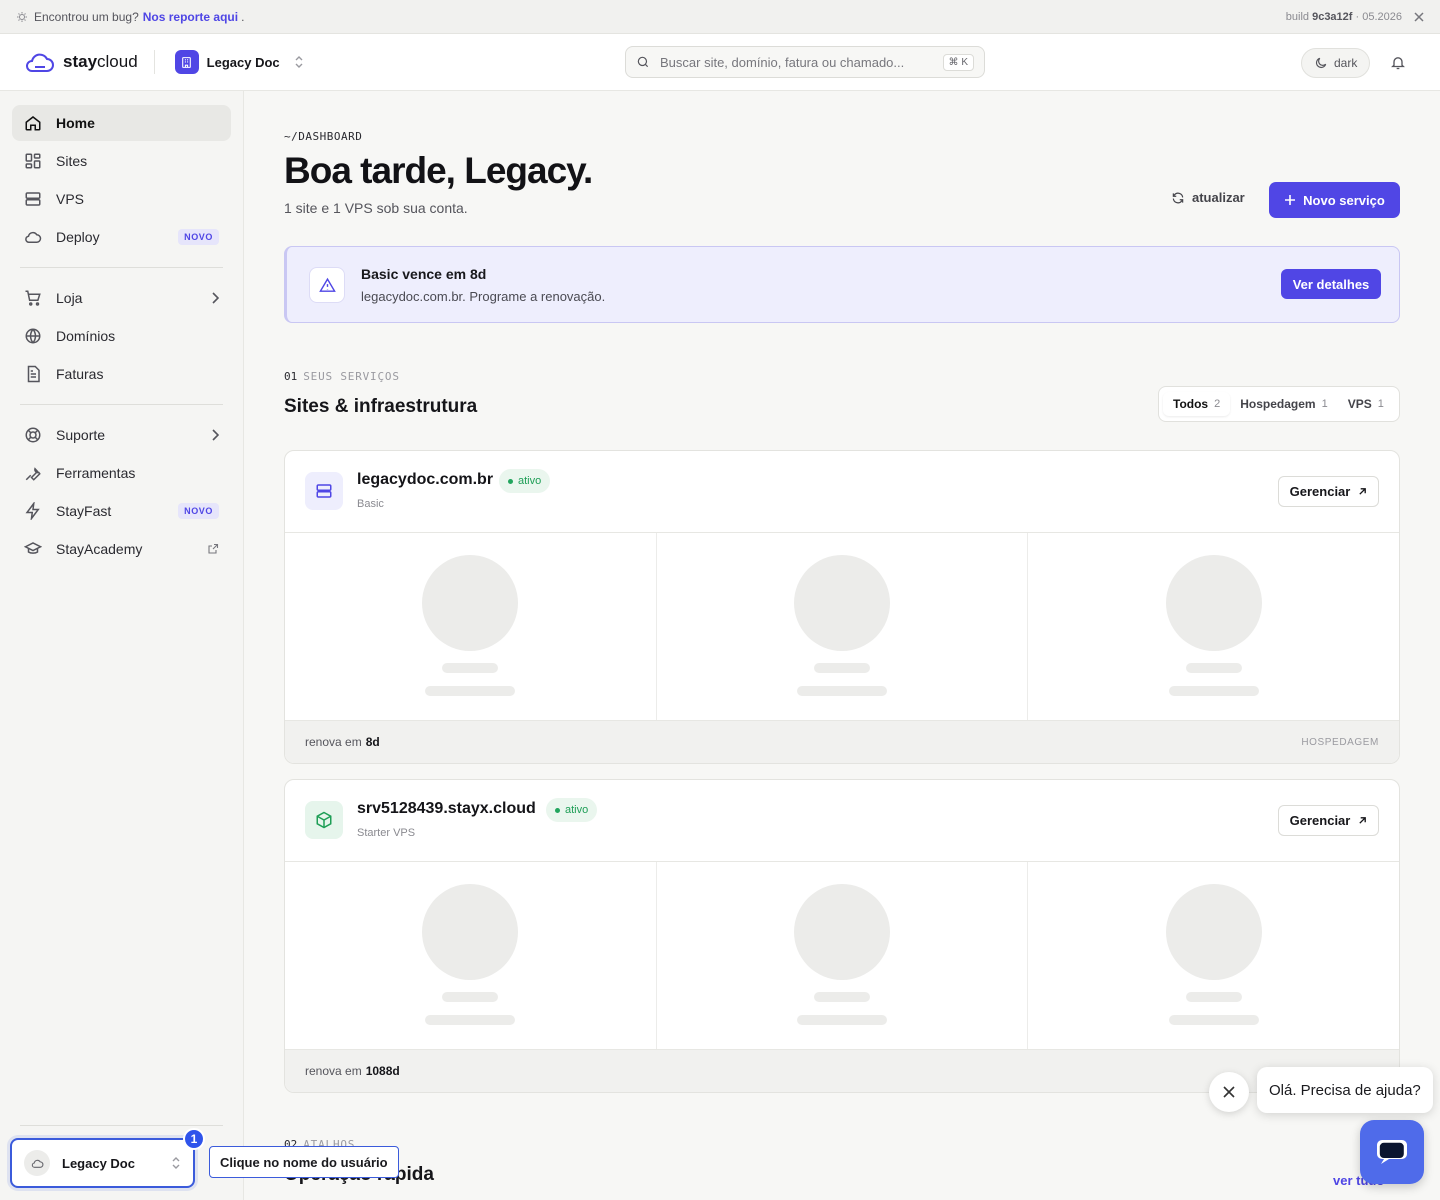  I want to click on external-link-icon, so click(213, 549).